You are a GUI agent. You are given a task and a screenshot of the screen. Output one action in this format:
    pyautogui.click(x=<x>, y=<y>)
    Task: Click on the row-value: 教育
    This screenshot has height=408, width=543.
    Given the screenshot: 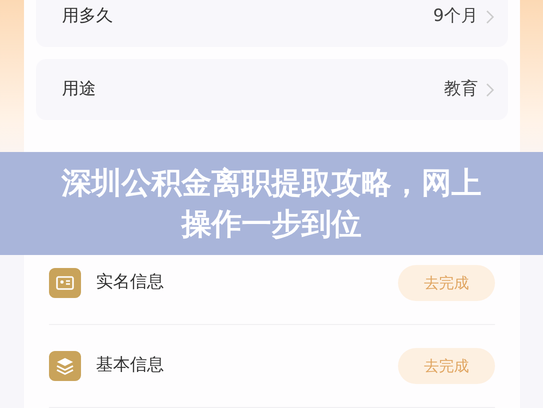 What is the action you would take?
    pyautogui.click(x=461, y=89)
    